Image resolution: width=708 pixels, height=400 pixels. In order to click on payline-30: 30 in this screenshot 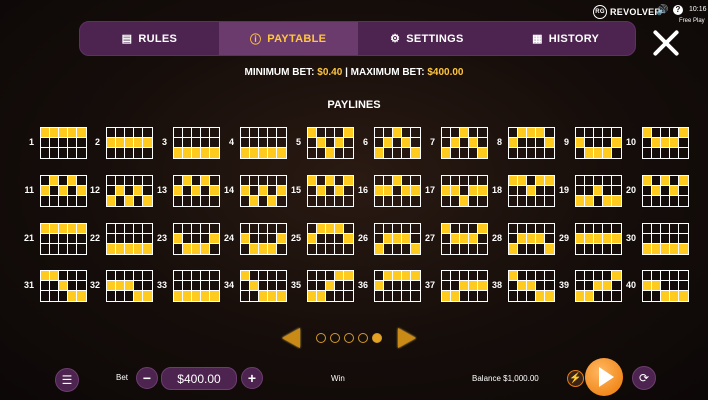, I will do `click(650, 239)`.